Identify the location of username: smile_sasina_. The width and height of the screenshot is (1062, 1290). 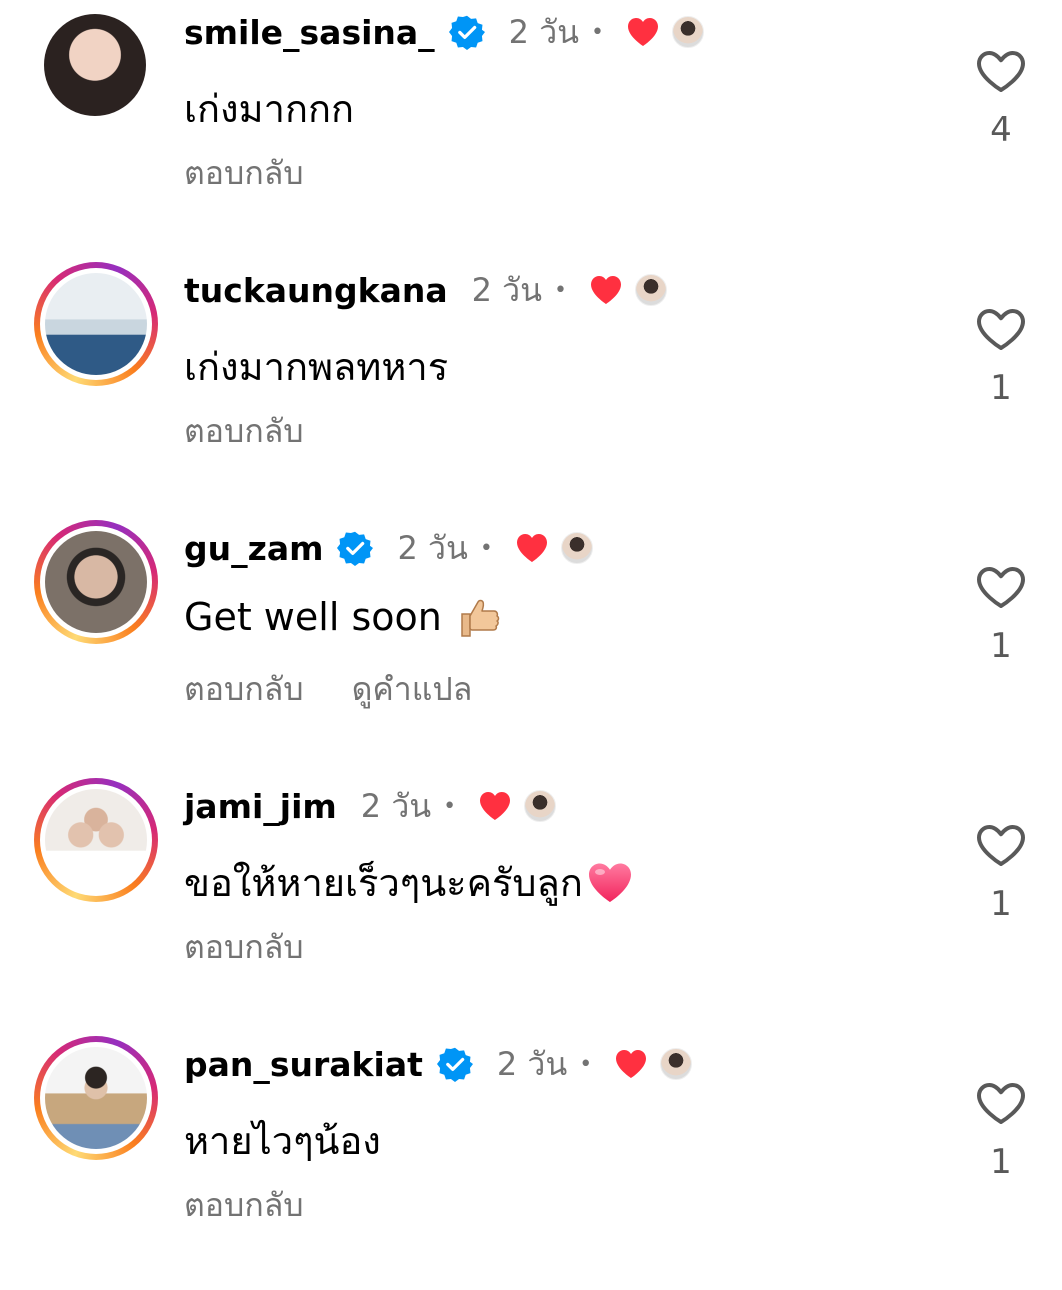
(309, 32).